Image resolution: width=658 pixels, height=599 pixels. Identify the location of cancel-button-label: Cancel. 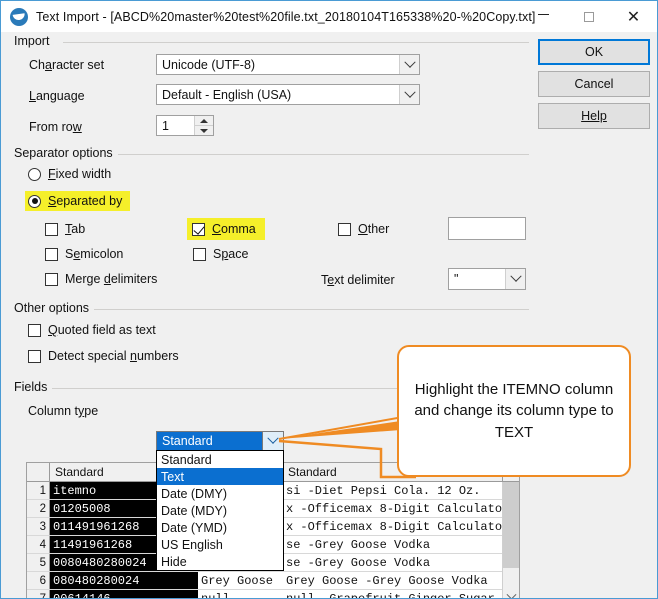
(594, 84).